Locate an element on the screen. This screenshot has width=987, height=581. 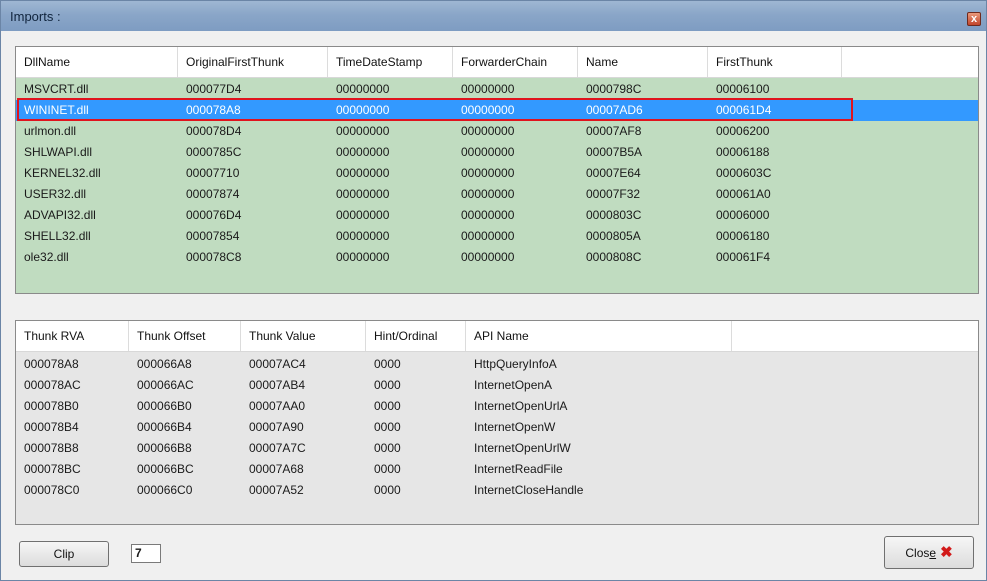
thunk-cell: 000078B0 is located at coordinates (51, 406).